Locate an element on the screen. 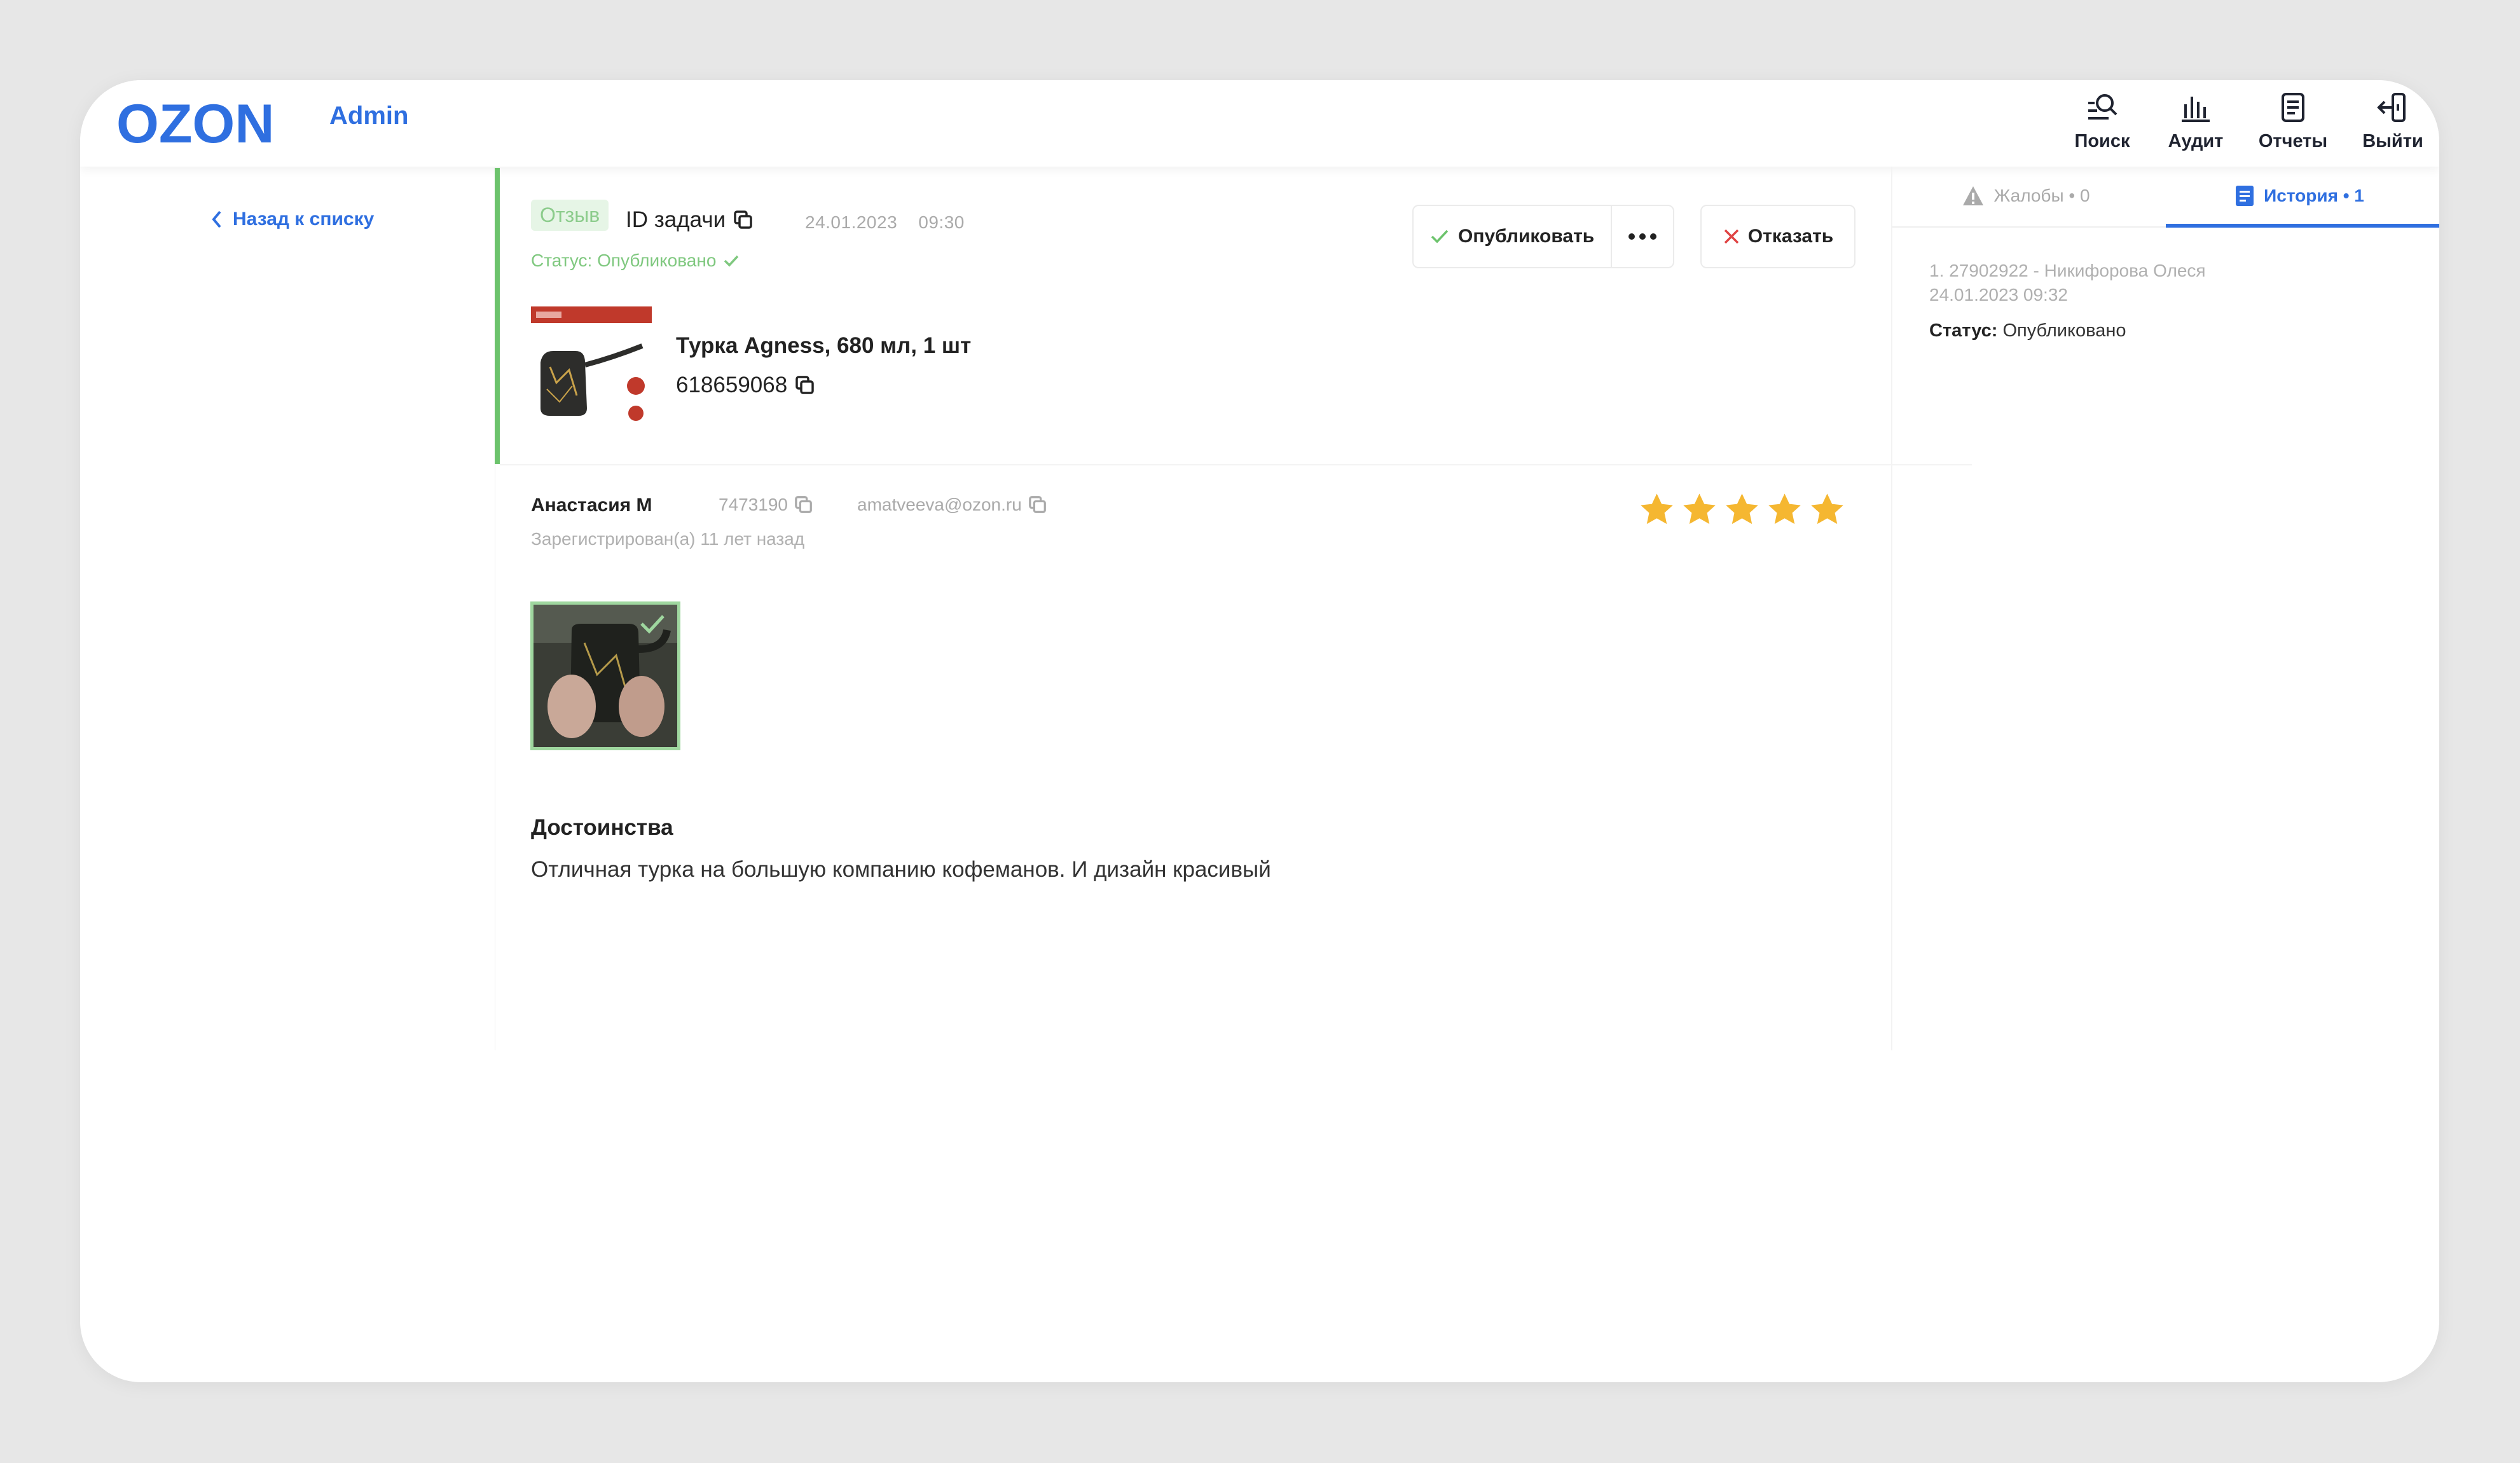 This screenshot has width=2520, height=1463. logout-icon is located at coordinates (2391, 107).